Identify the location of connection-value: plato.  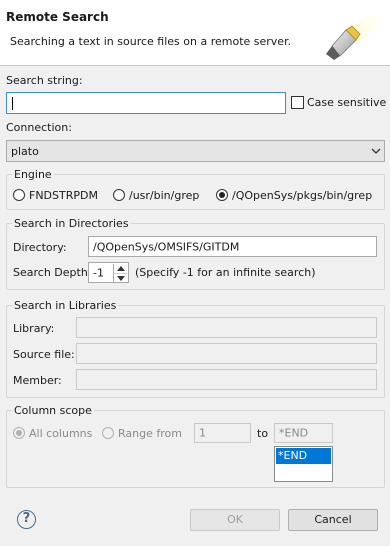
(25, 151).